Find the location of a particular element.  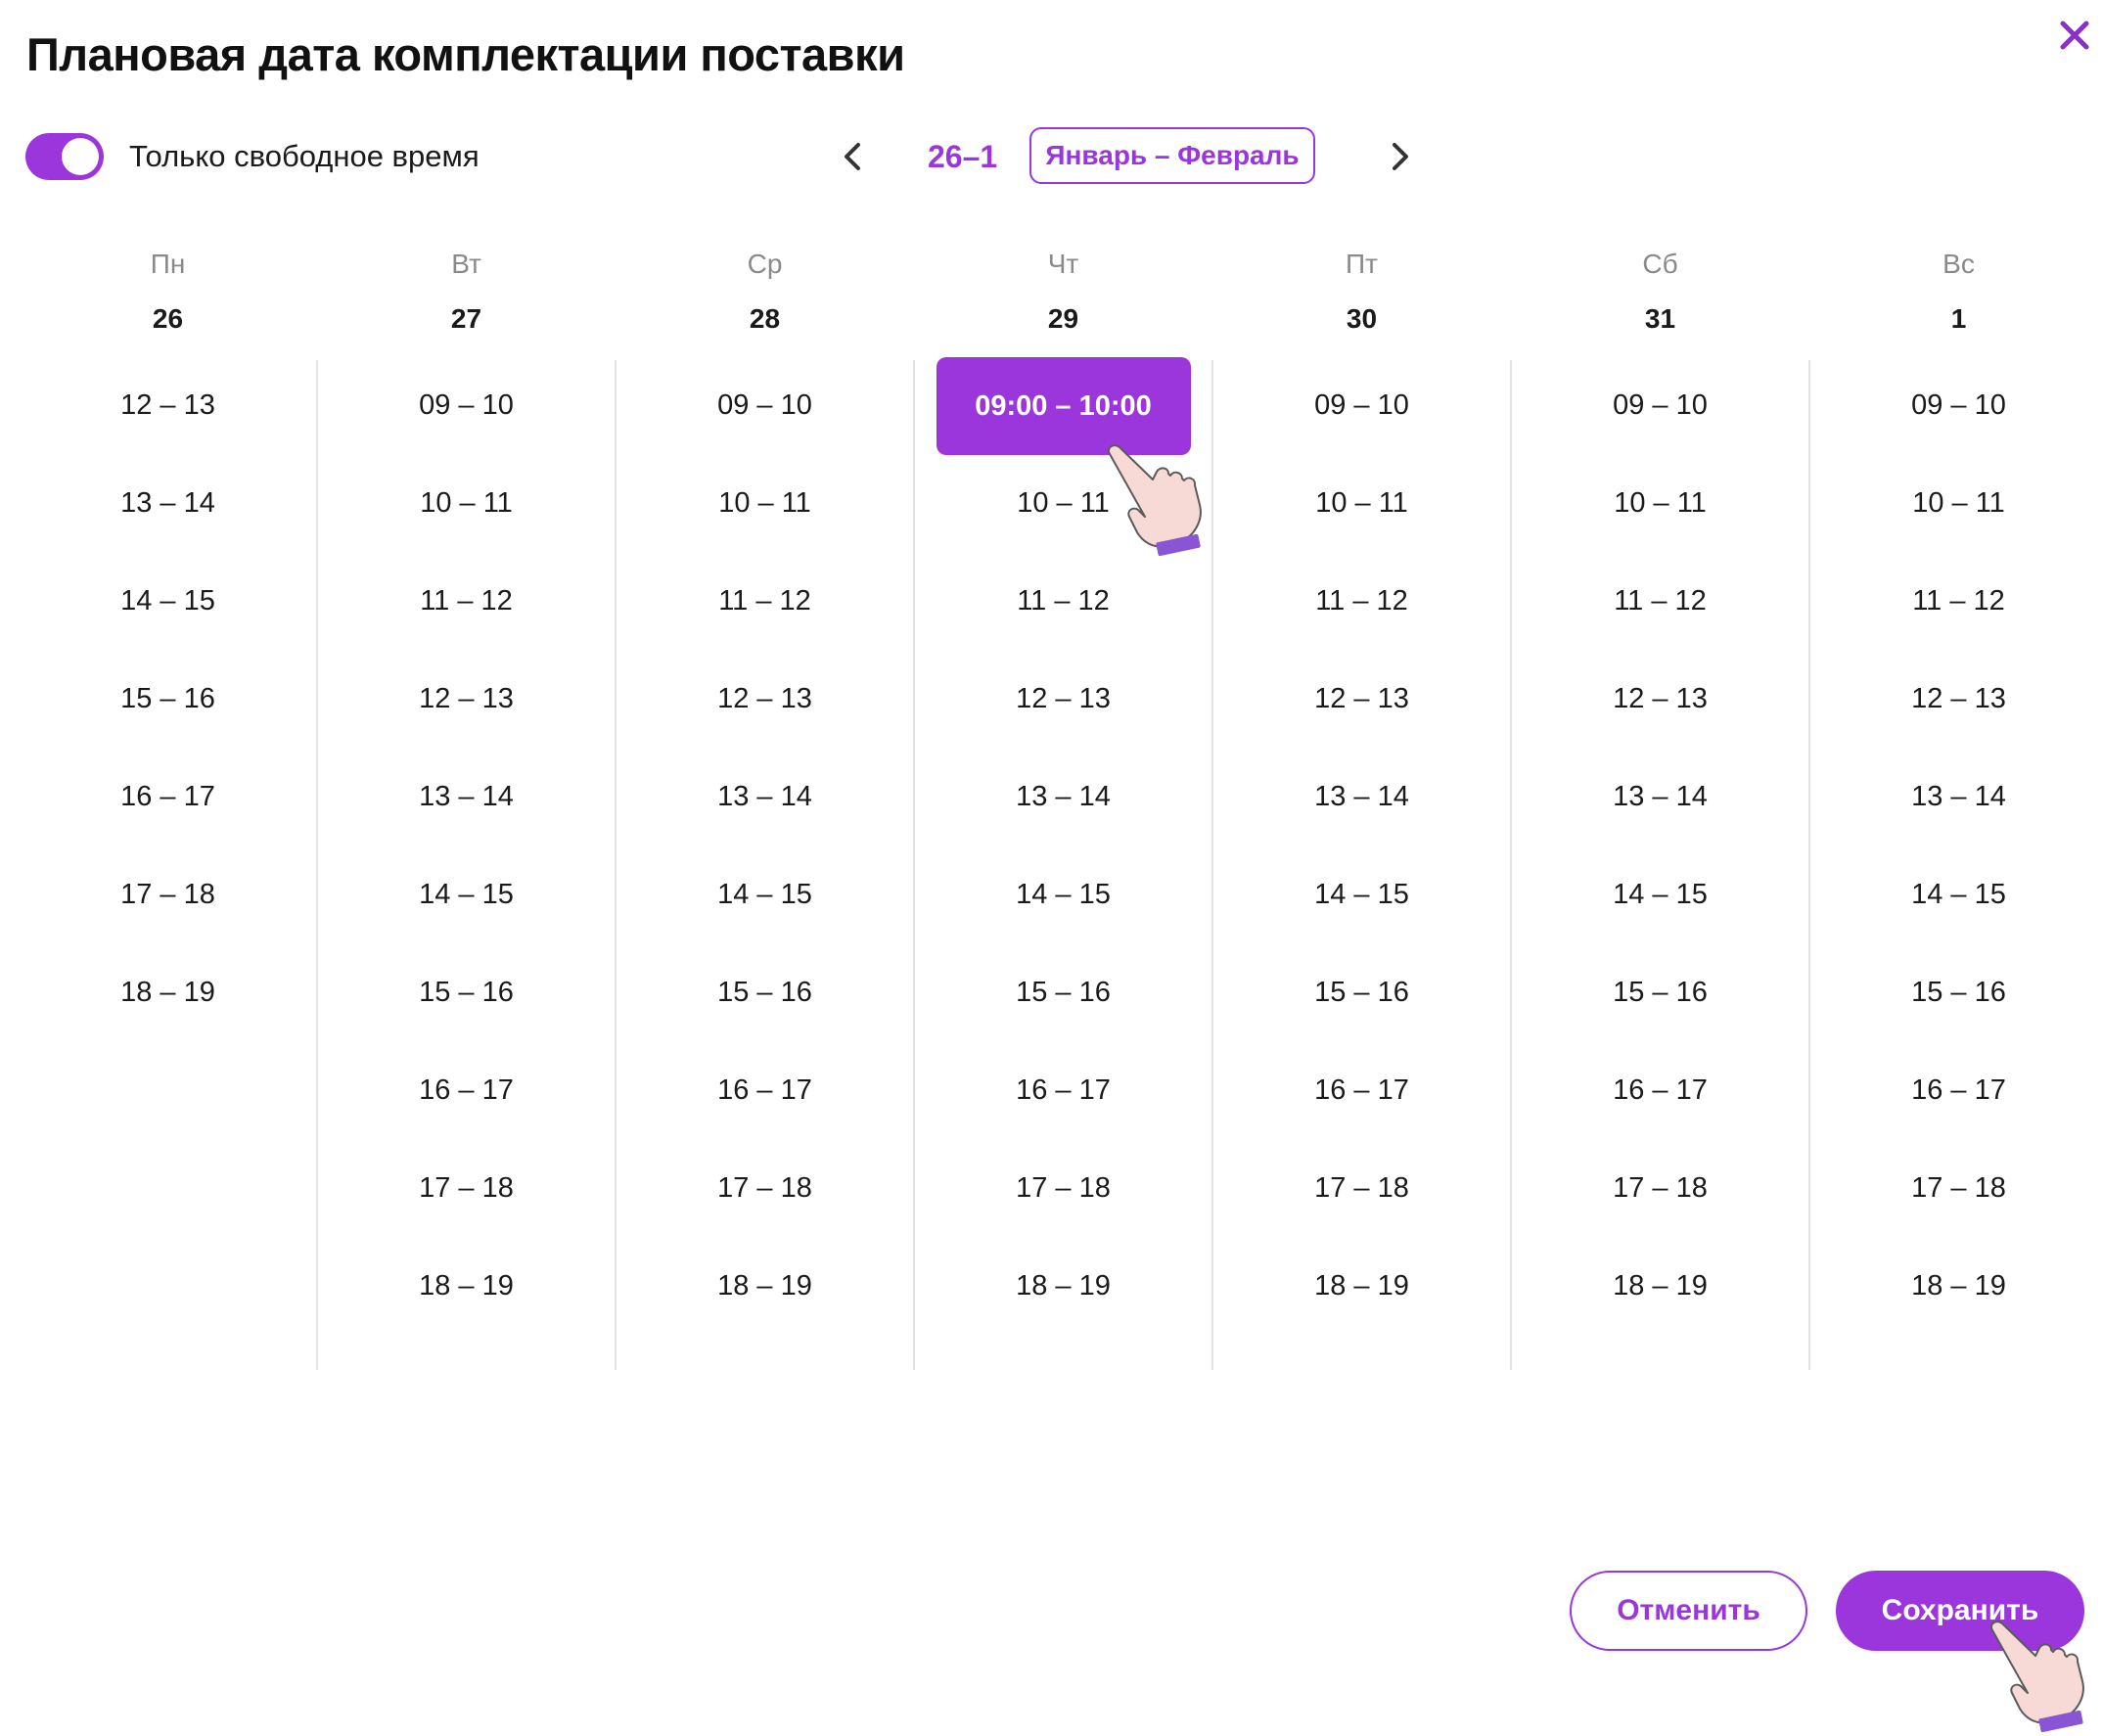

day-number: 1 is located at coordinates (1959, 318).